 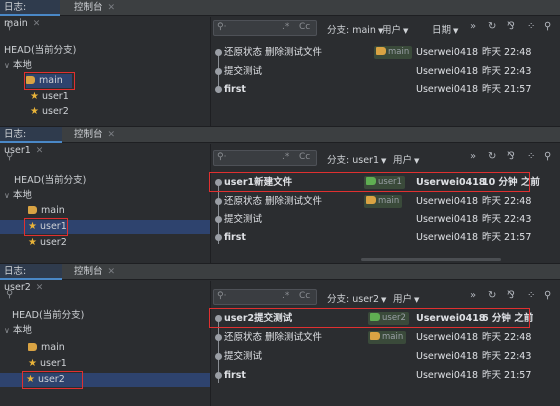 I want to click on highlight-box, so click(x=369, y=318).